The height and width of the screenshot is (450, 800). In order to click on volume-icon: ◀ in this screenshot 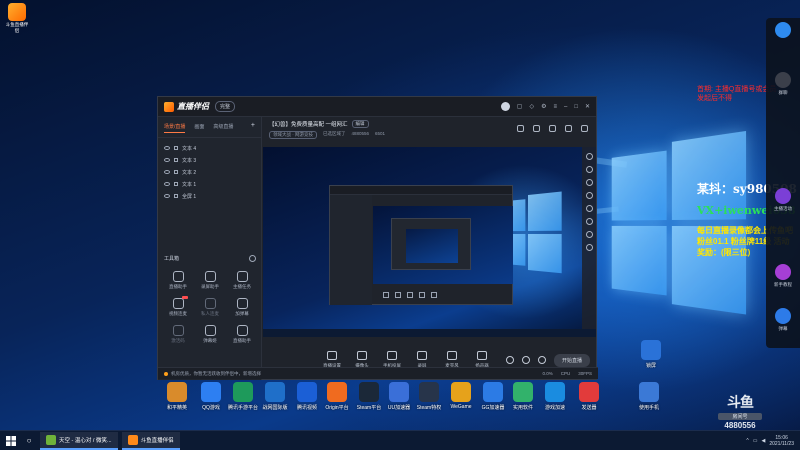, I will do `click(763, 441)`.